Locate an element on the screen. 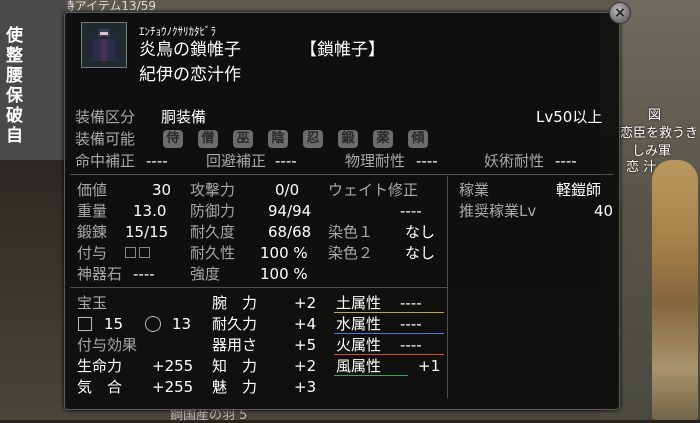 The image size is (700, 423). effect-value: +5 is located at coordinates (305, 345).